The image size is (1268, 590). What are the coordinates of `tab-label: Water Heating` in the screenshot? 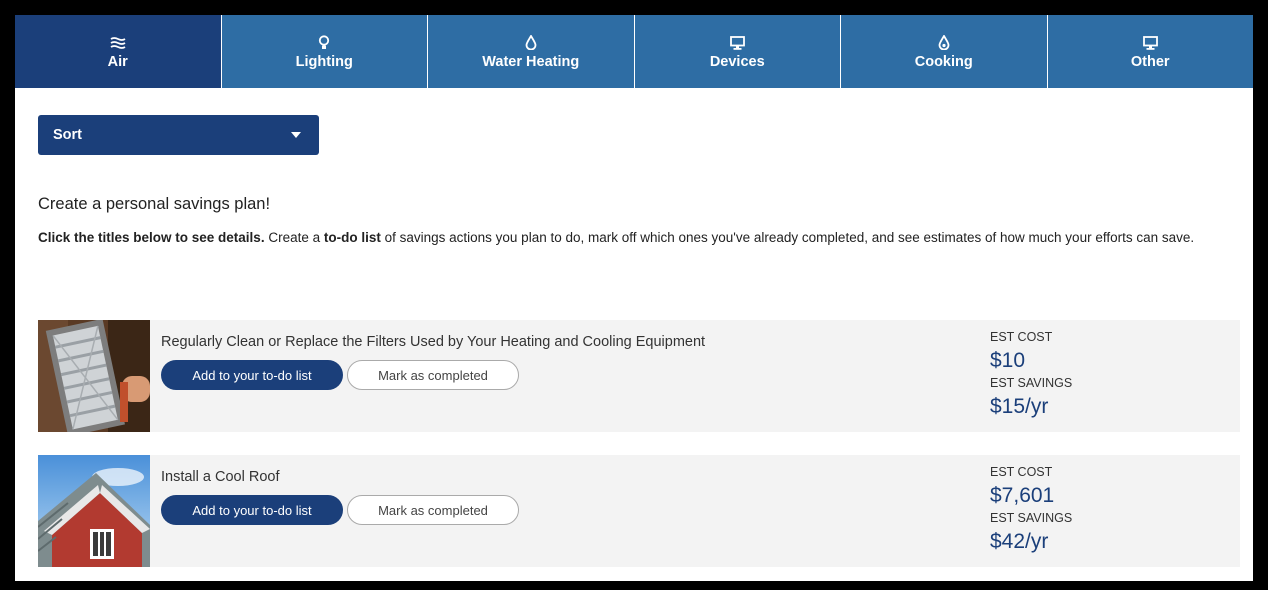 It's located at (531, 61).